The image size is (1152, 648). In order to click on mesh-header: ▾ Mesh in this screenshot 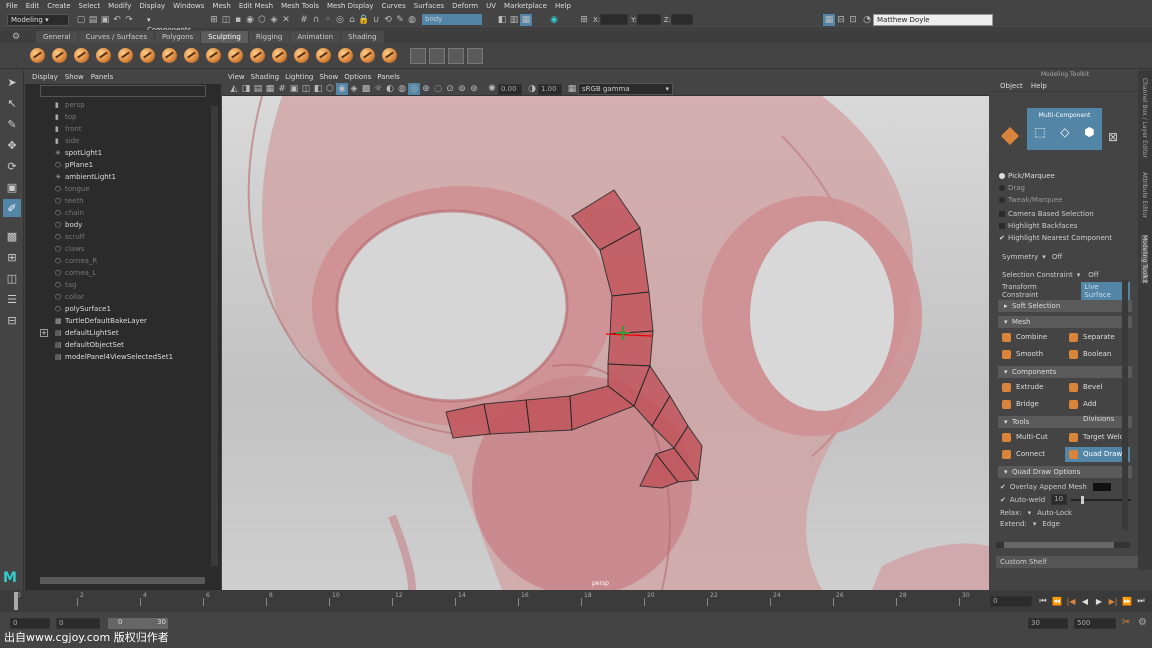, I will do `click(1065, 322)`.